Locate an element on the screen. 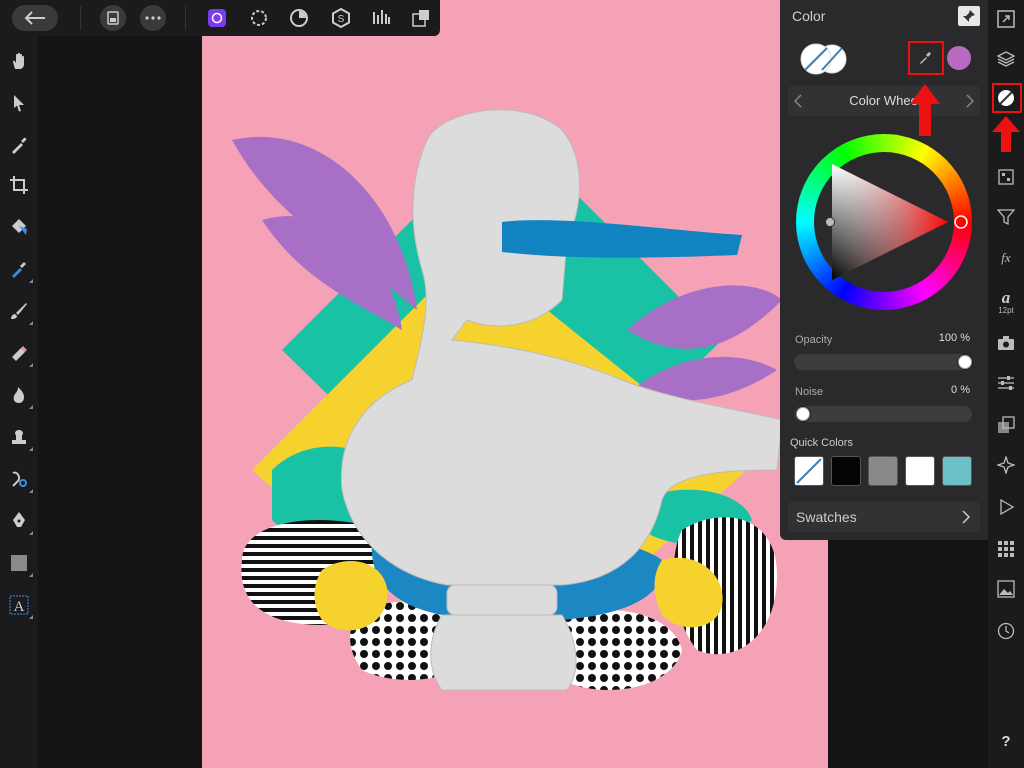 Image resolution: width=1024 pixels, height=768 pixels. opacity-slider-knob is located at coordinates (965, 362).